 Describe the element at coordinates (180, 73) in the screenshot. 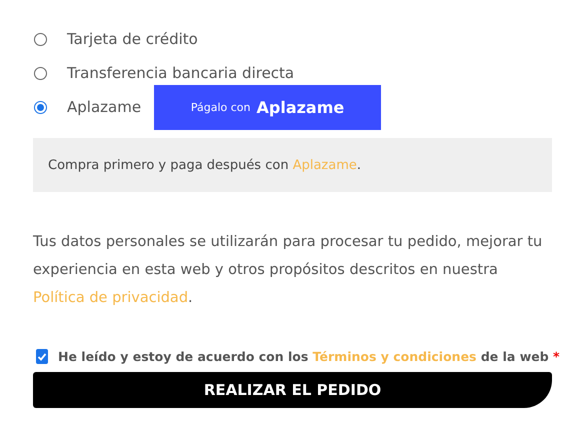

I see `payment-option-label: Transferencia bancaria directa` at that location.